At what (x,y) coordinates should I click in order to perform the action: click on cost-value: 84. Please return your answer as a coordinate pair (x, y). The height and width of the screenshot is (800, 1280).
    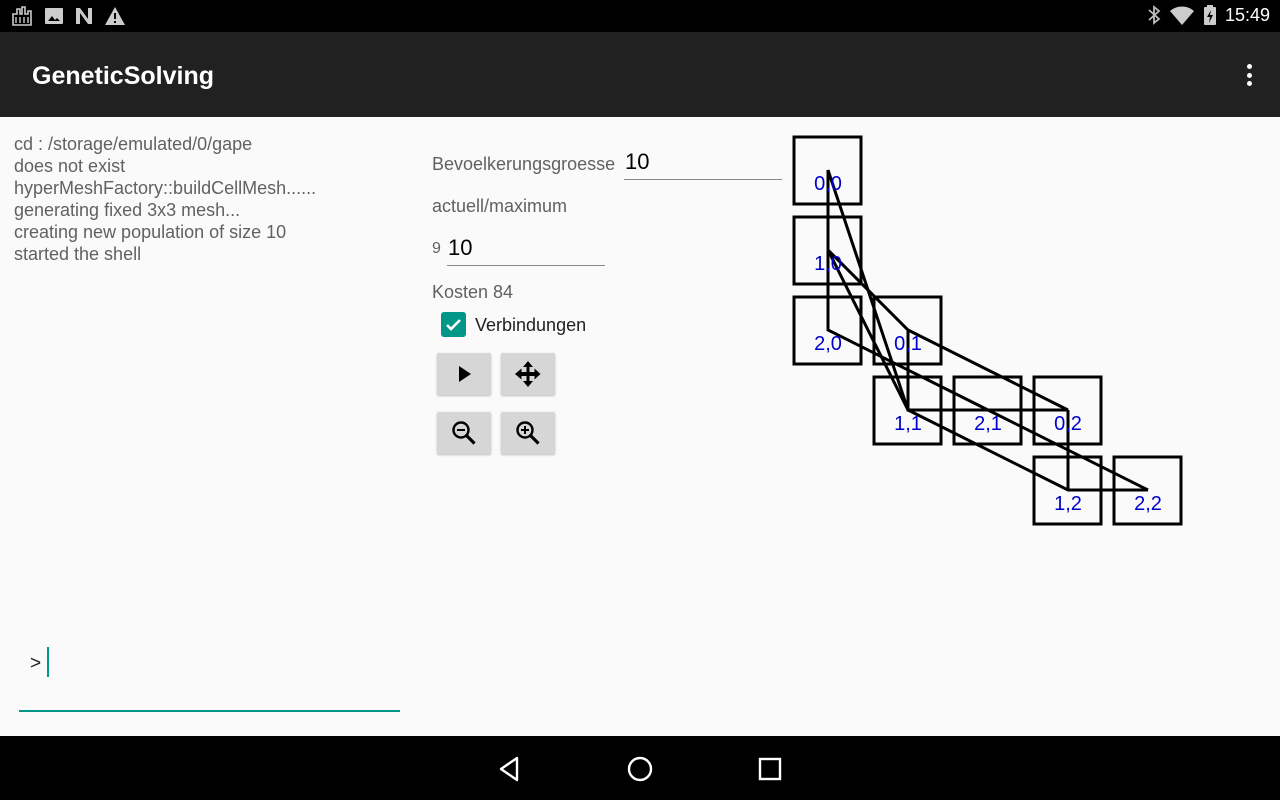
    Looking at the image, I should click on (503, 292).